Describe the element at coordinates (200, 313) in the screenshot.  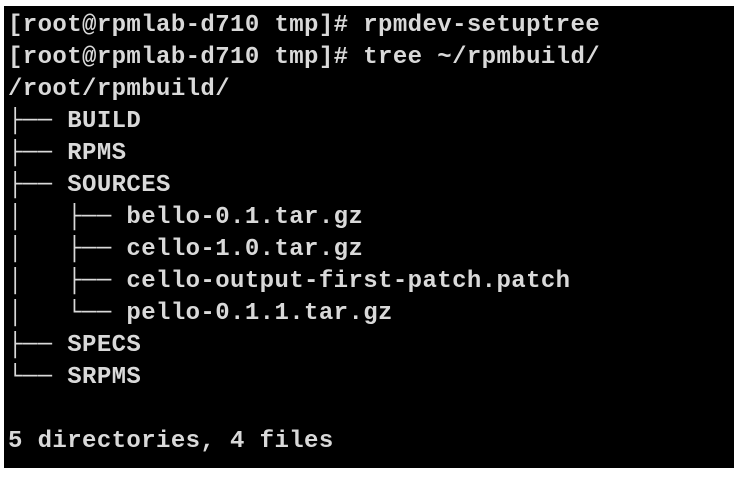
I see `tree-item-pello: │ └── pello-0.1.1.tar.gz` at that location.